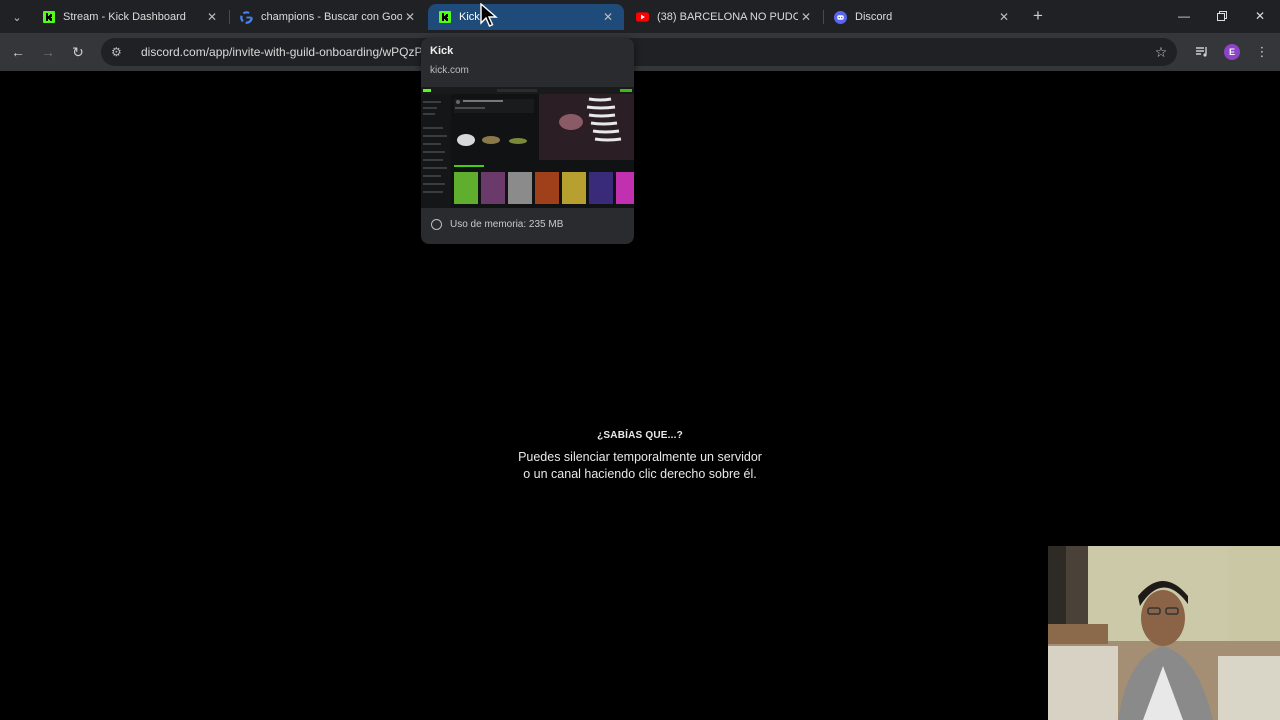 The image size is (1280, 720). Describe the element at coordinates (526, 17) in the screenshot. I see `tab-kick: Kick ✕` at that location.